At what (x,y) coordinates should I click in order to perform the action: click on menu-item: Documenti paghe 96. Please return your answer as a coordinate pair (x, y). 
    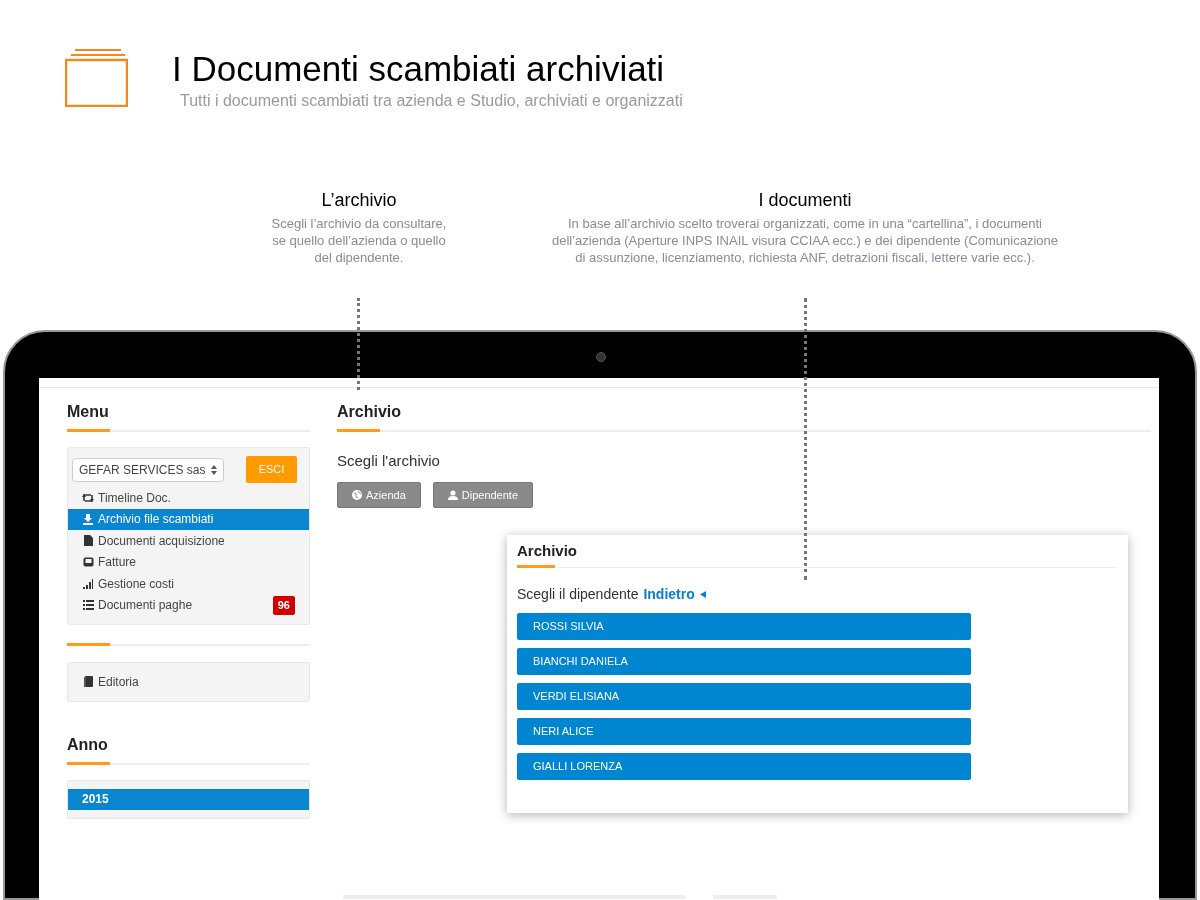
    Looking at the image, I should click on (188, 605).